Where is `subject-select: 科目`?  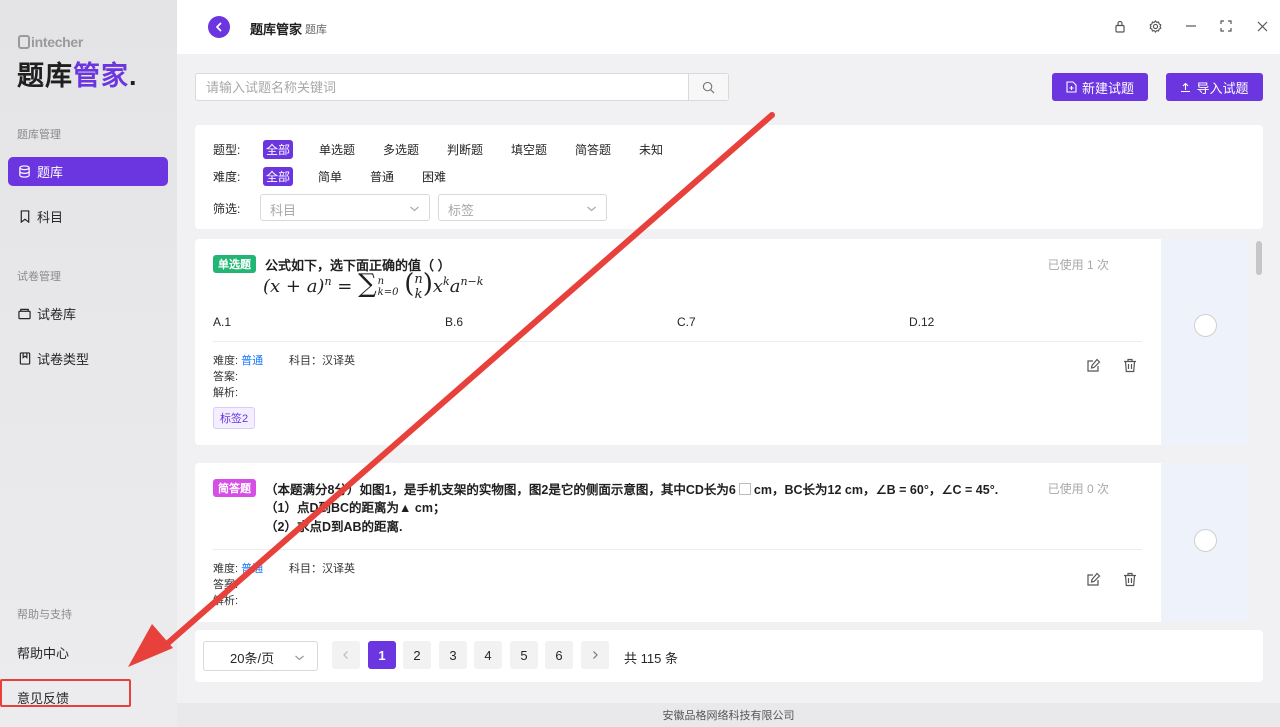
subject-select: 科目 is located at coordinates (345, 207).